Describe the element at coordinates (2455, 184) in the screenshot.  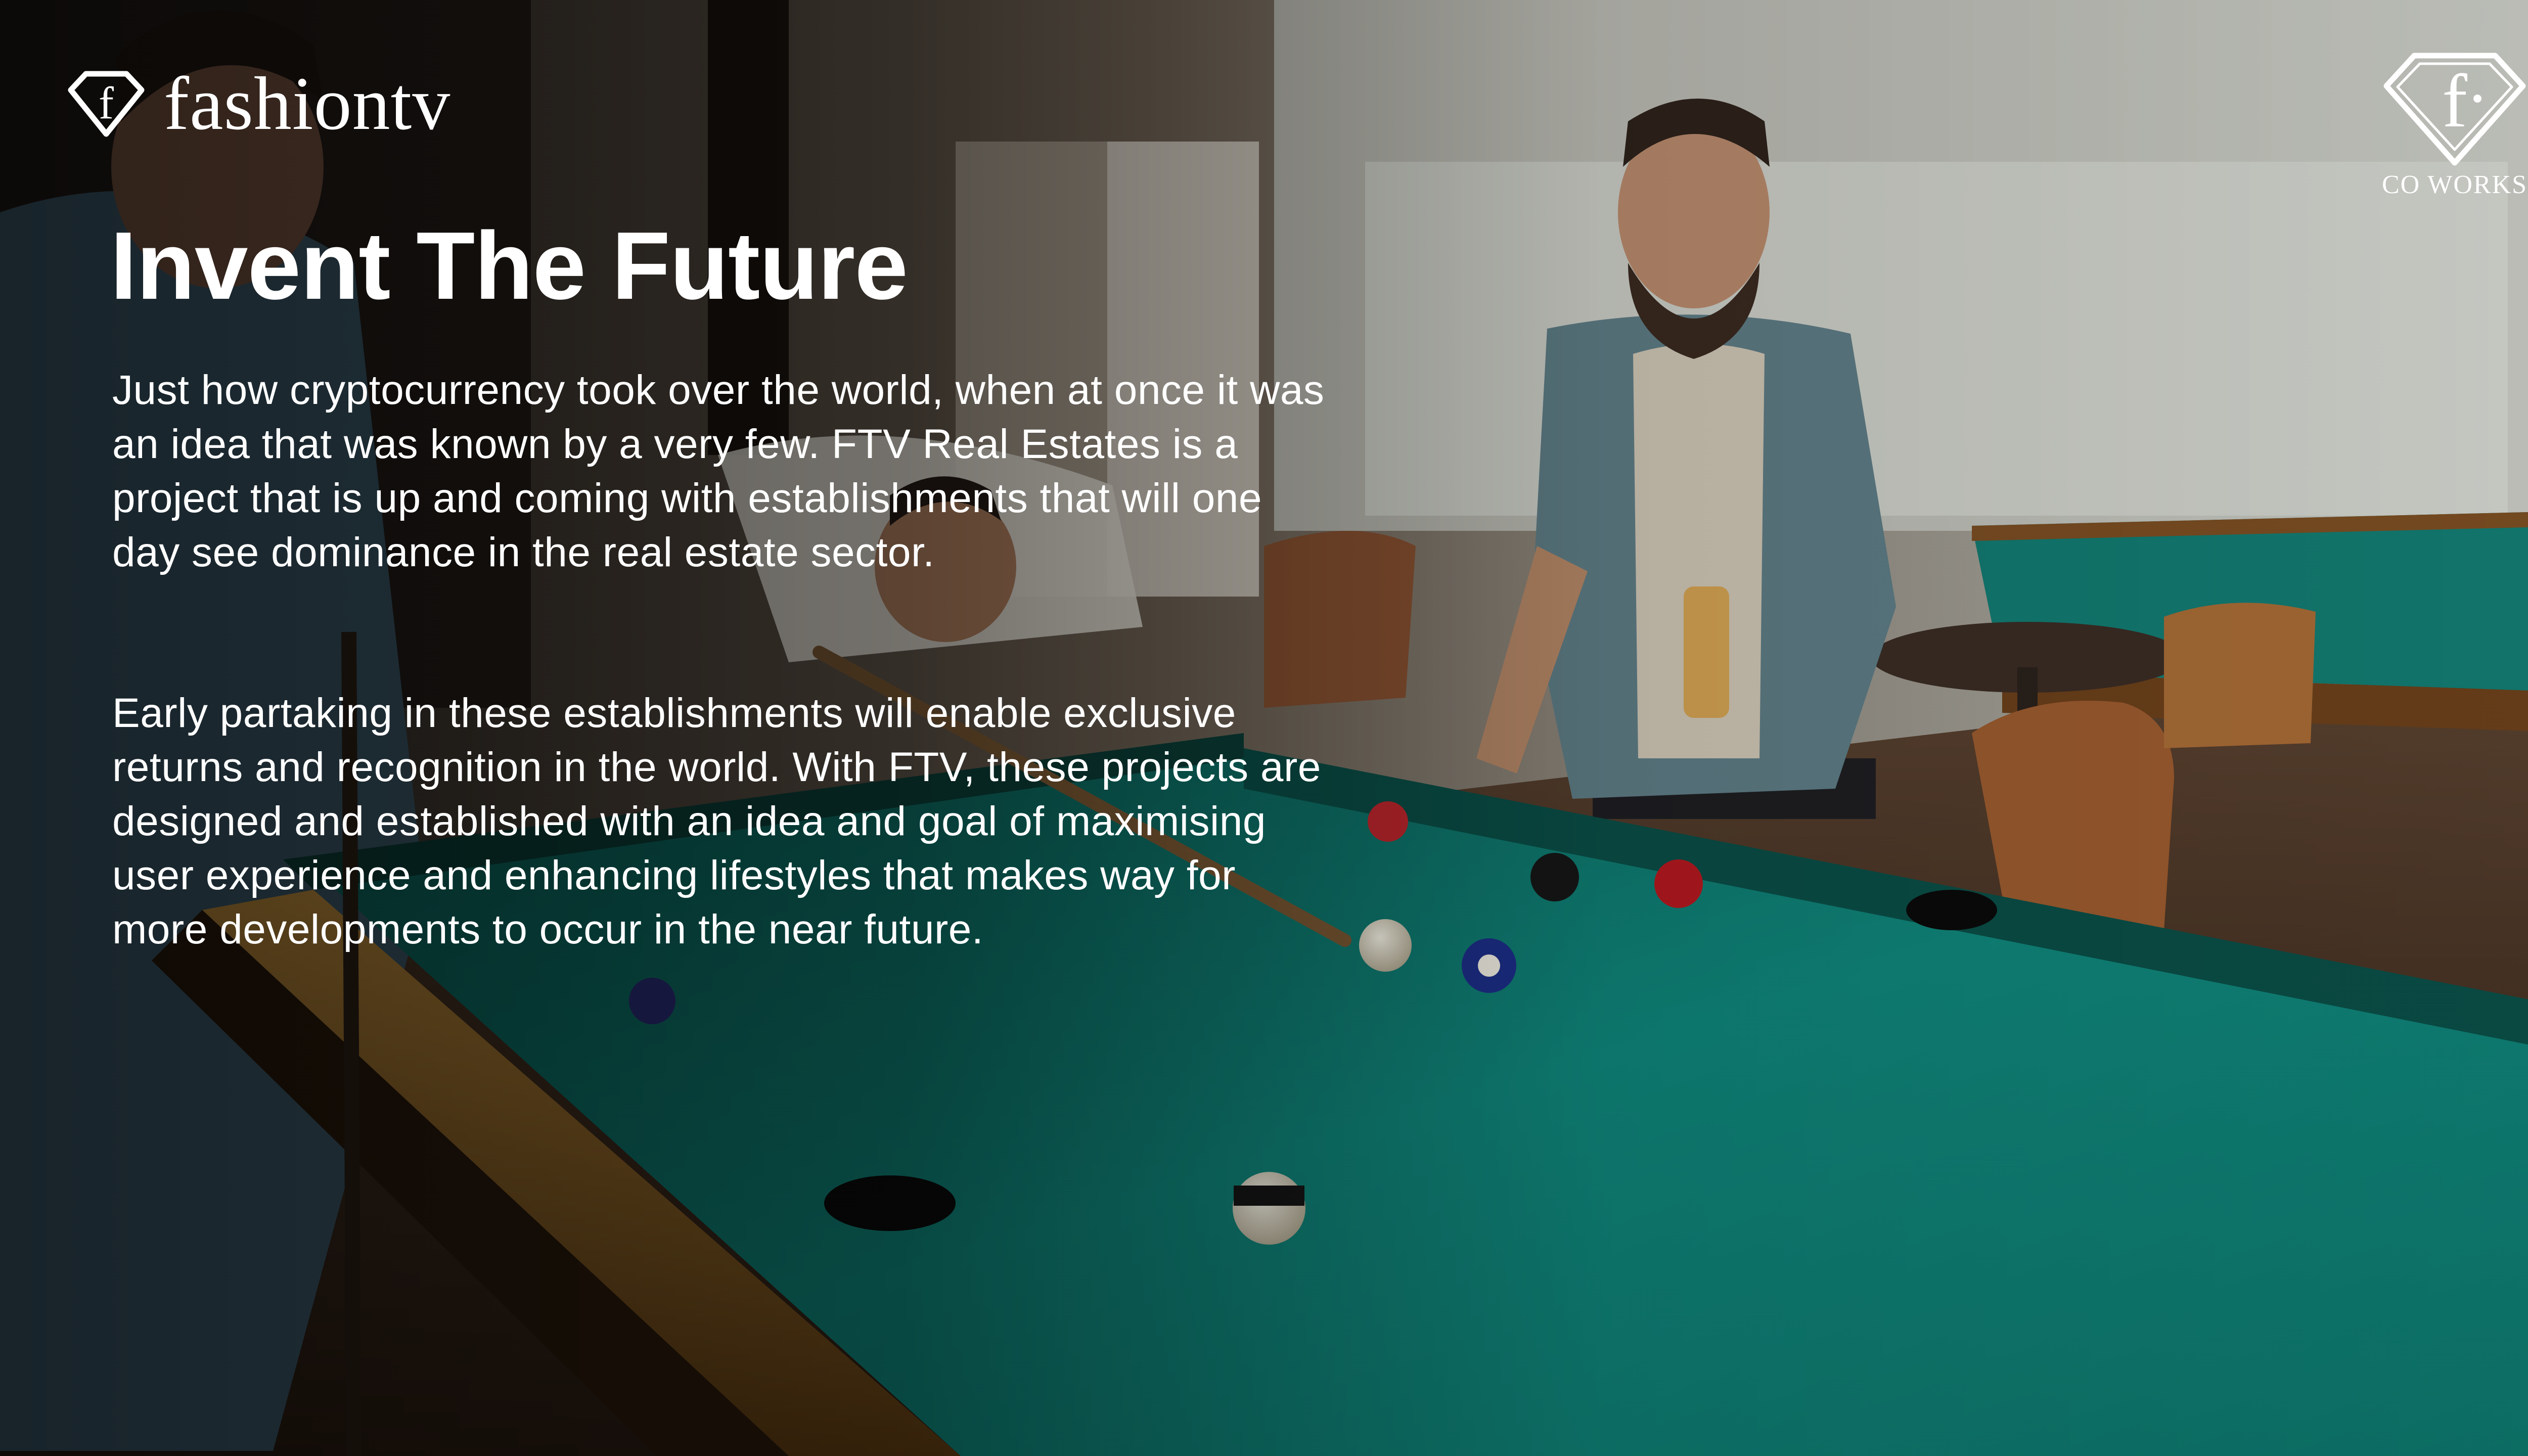
I see `co-works-label: CO WORKS` at that location.